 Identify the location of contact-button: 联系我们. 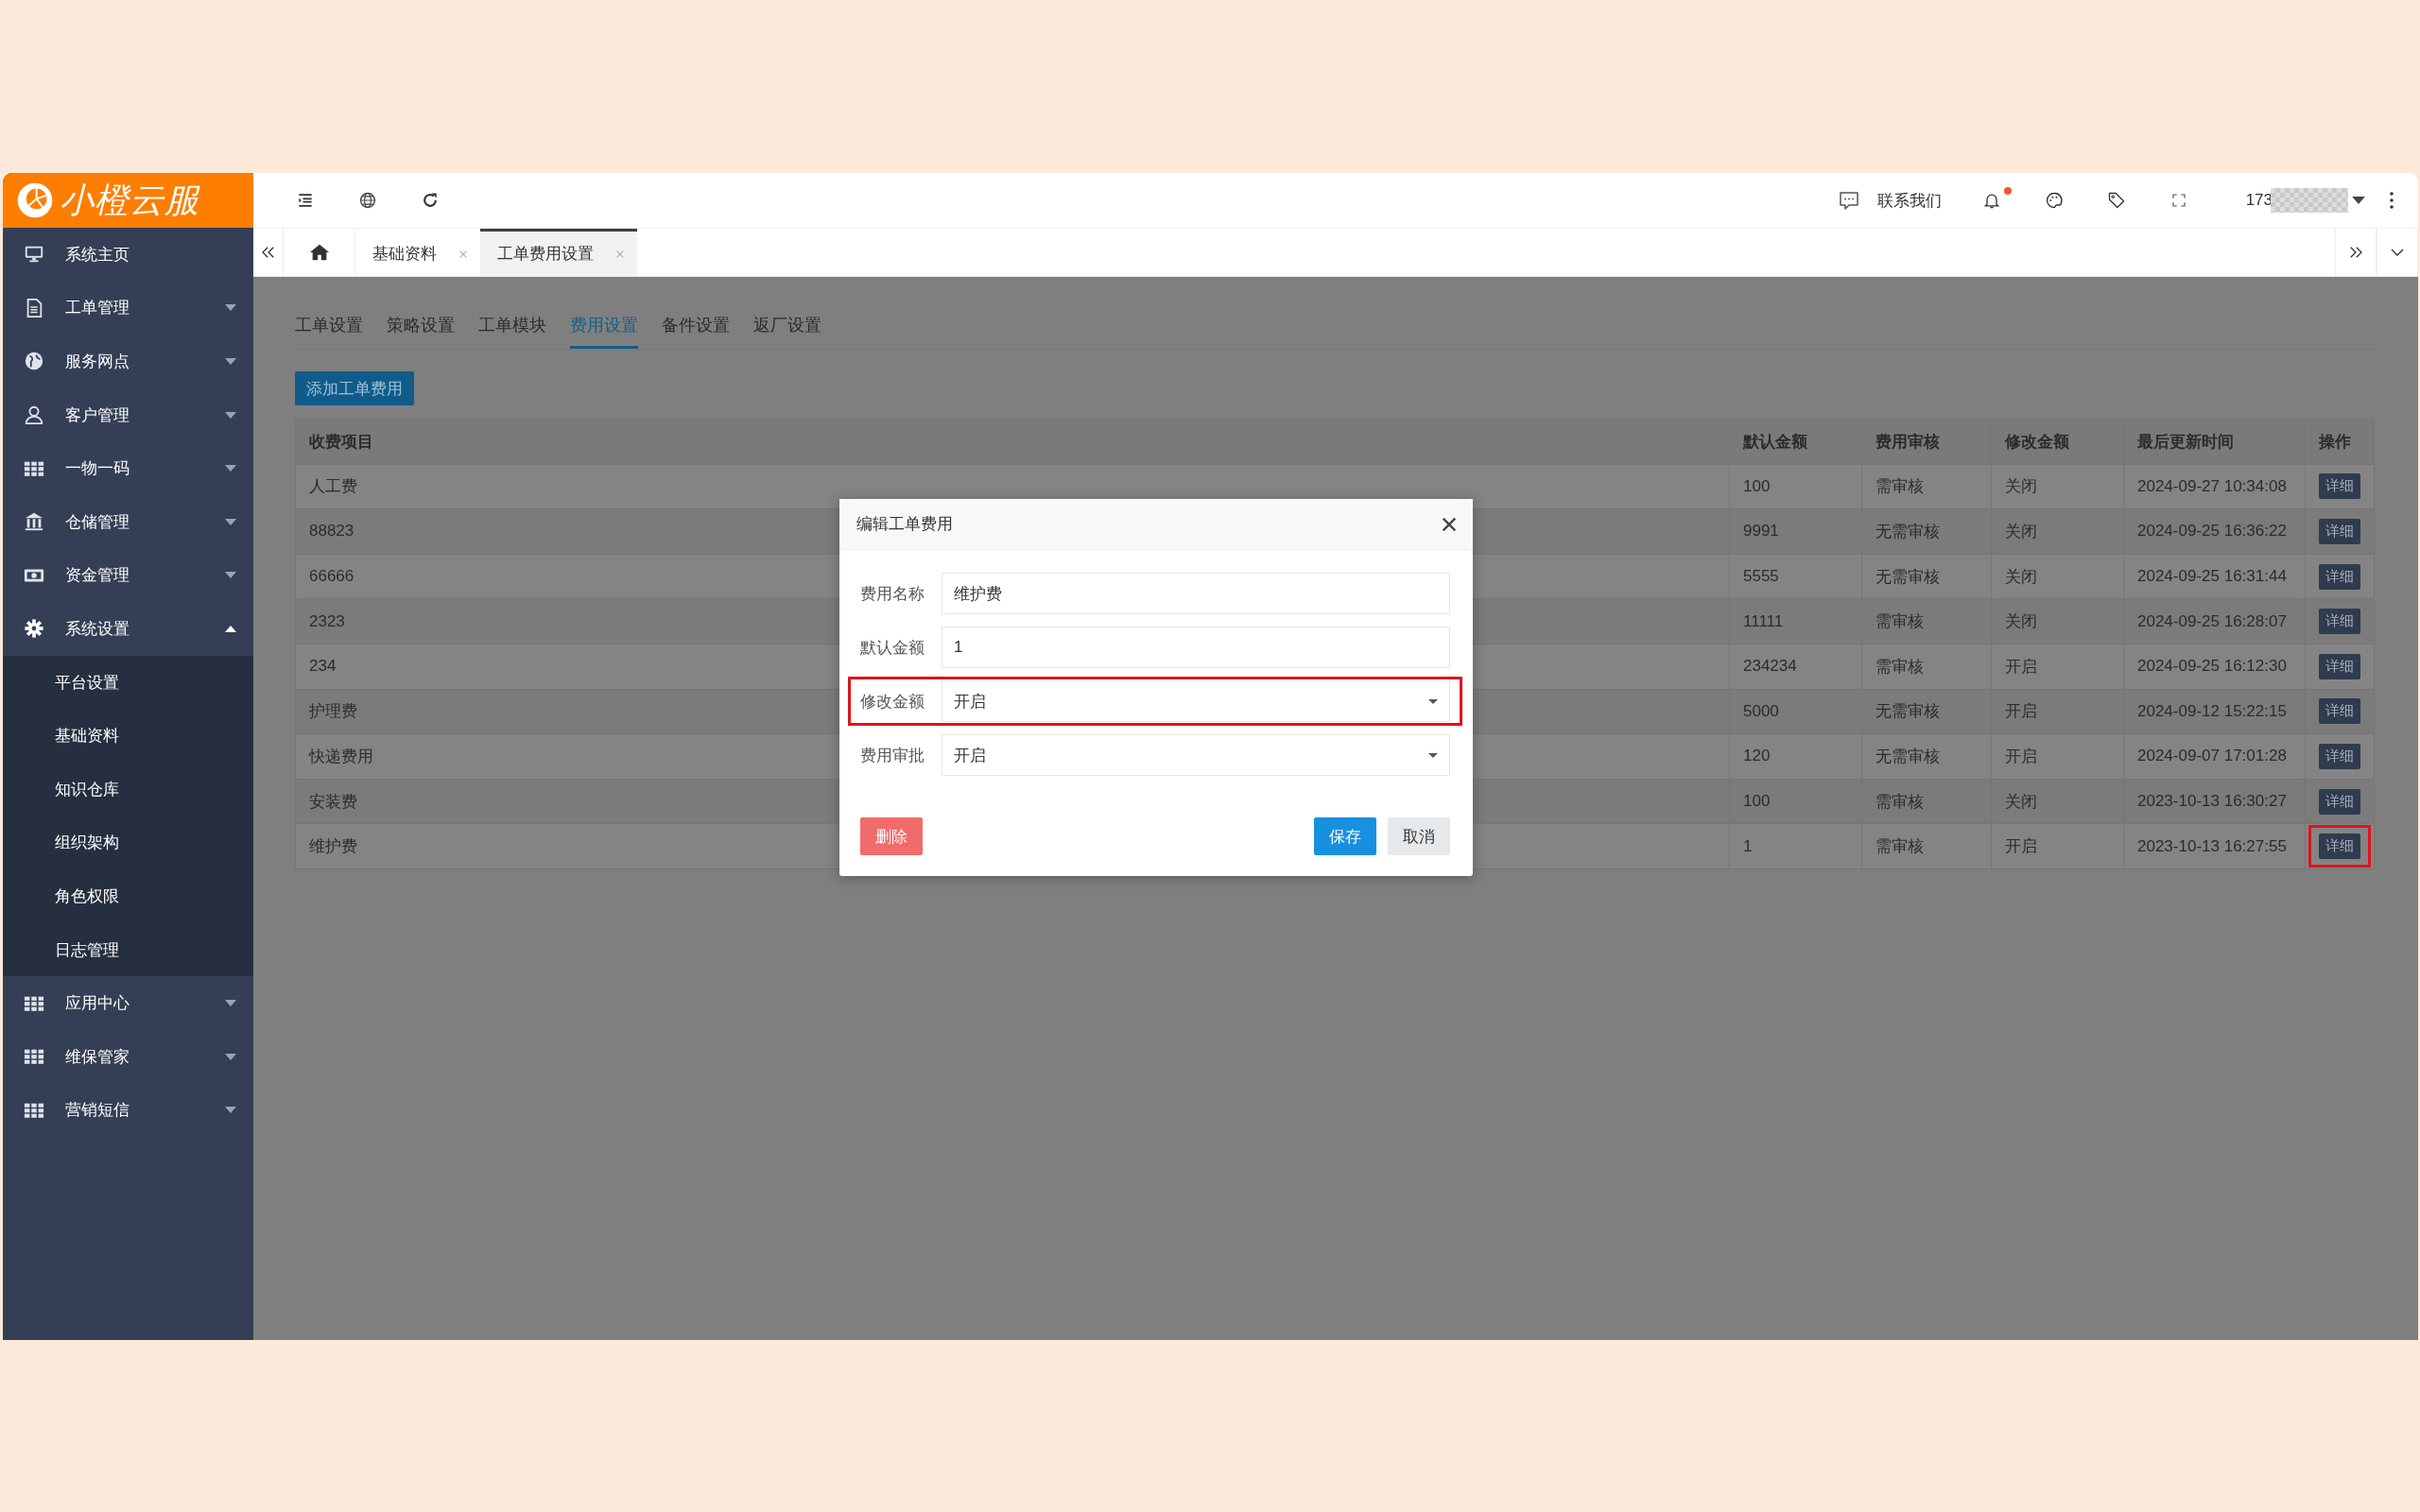
(1889, 200).